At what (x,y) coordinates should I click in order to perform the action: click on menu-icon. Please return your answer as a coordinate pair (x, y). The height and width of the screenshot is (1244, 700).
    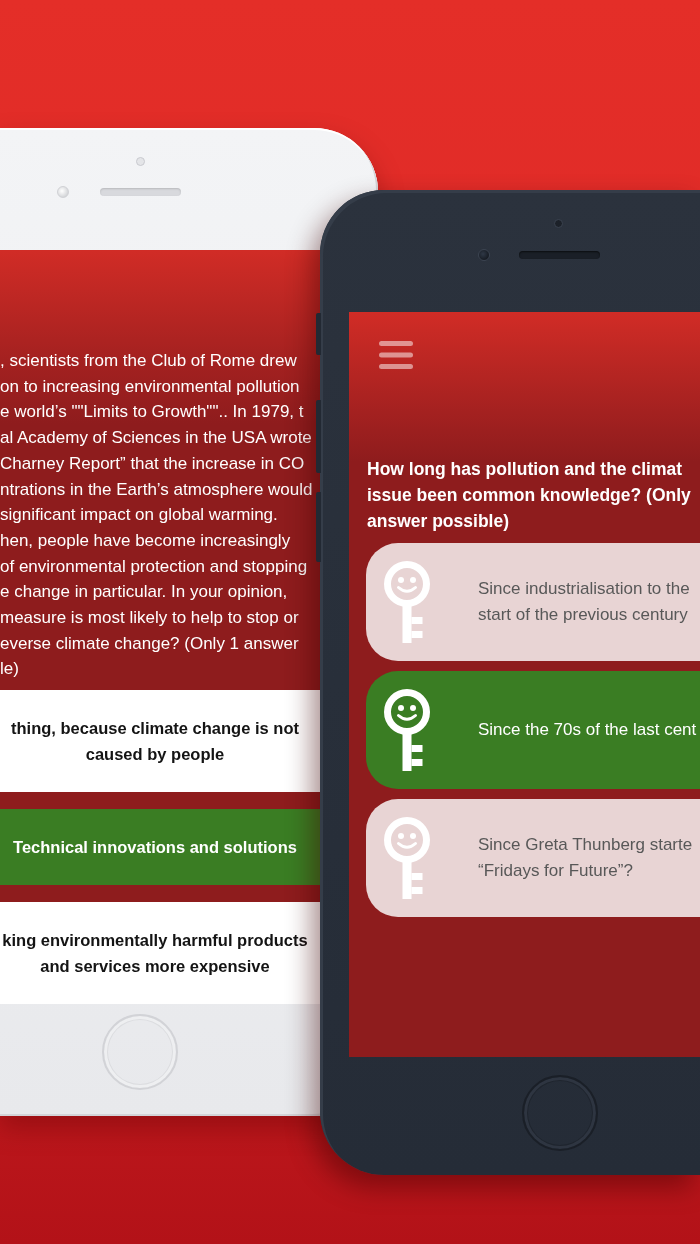
    Looking at the image, I should click on (396, 355).